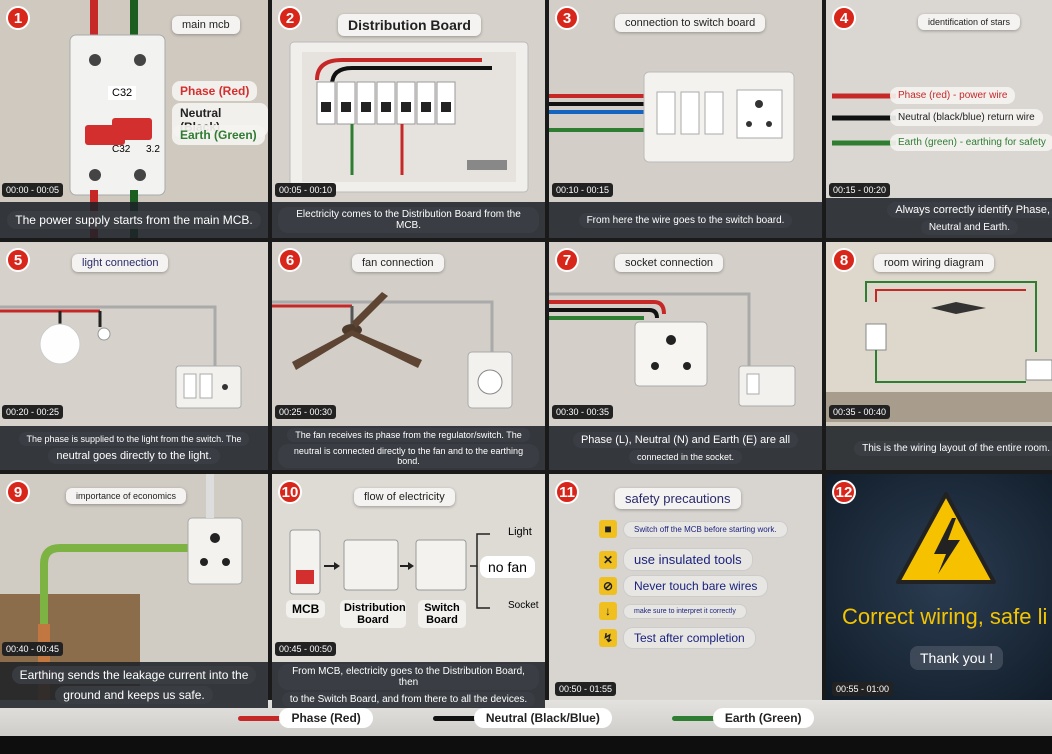 Image resolution: width=1052 pixels, height=754 pixels. What do you see at coordinates (608, 529) in the screenshot?
I see `lock-icon: ■` at bounding box center [608, 529].